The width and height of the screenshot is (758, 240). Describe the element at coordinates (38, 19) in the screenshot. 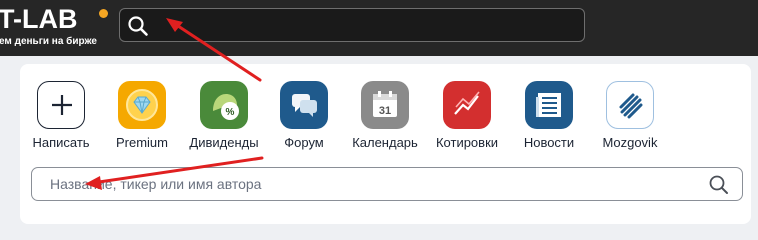

I see `logo: T-LAB` at that location.